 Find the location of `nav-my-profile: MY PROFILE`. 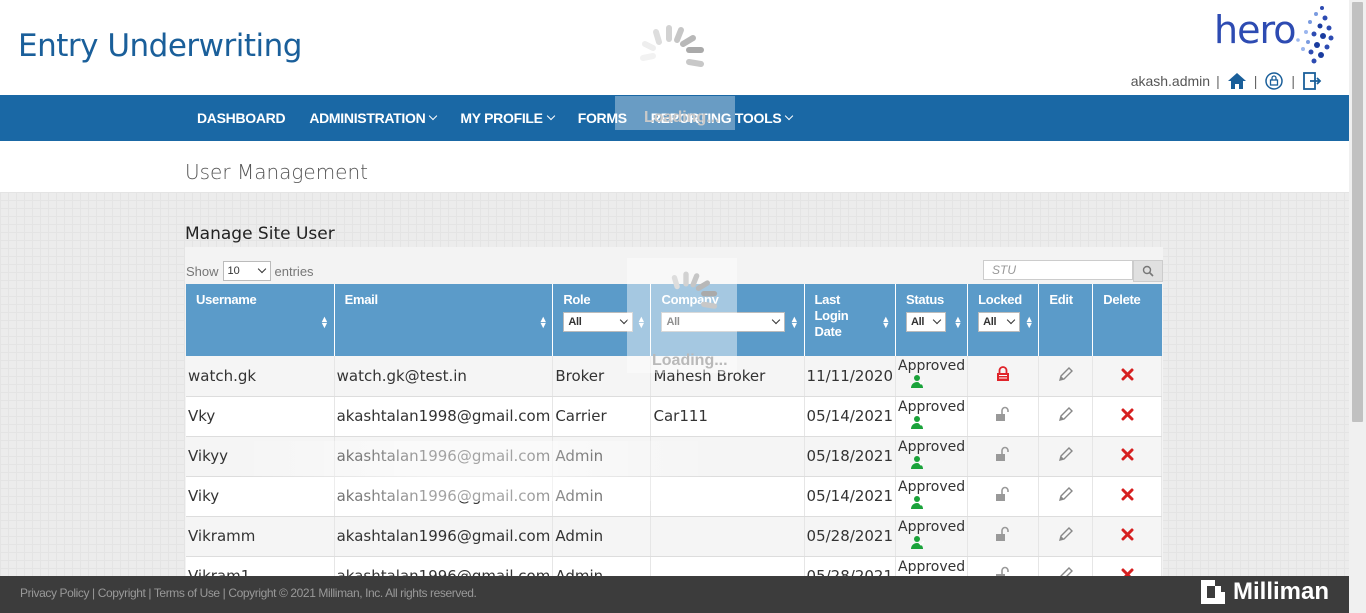

nav-my-profile: MY PROFILE is located at coordinates (507, 118).